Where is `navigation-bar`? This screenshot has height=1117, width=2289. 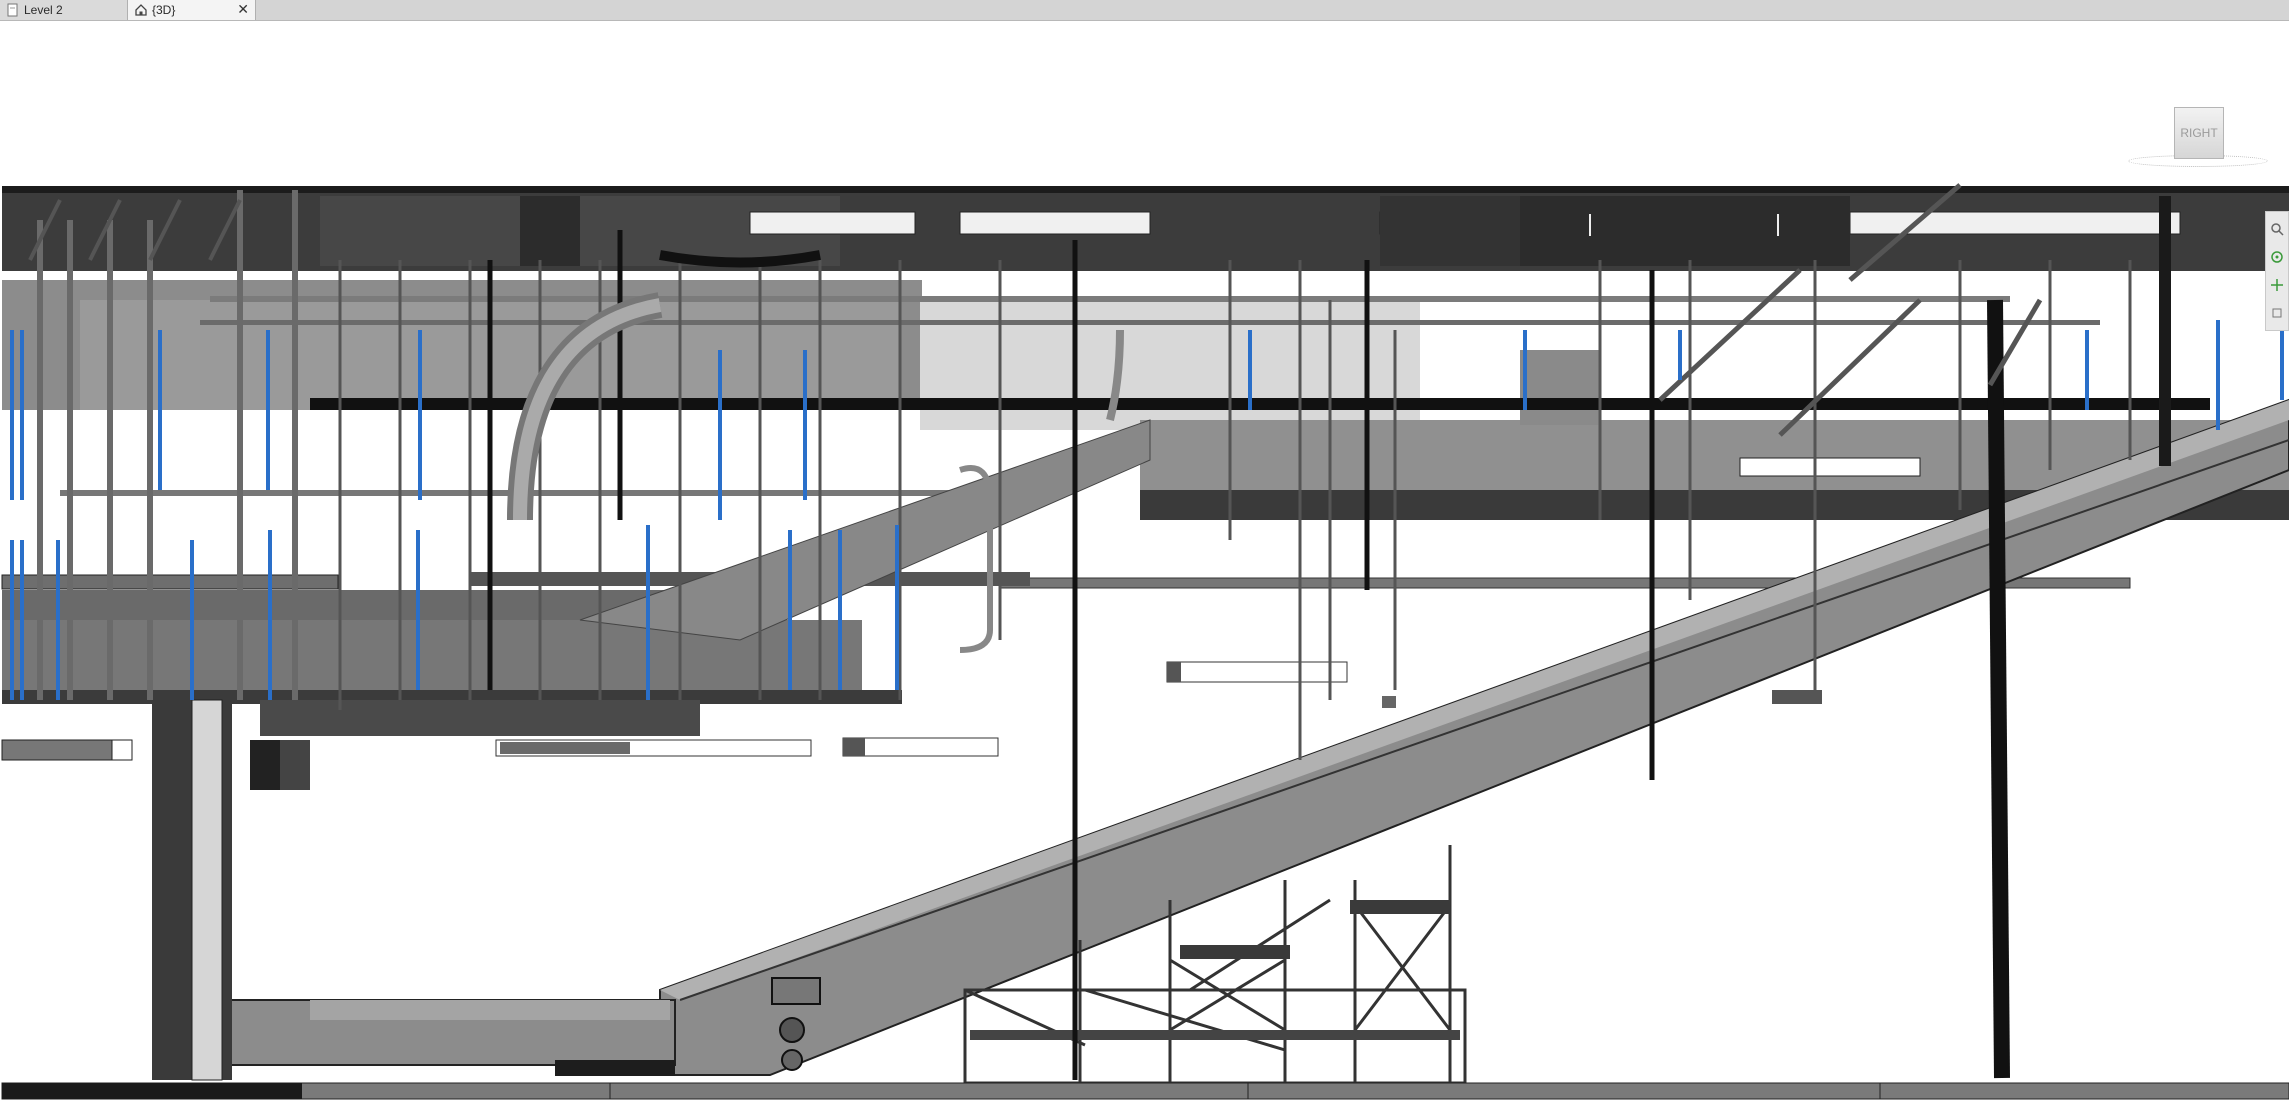 navigation-bar is located at coordinates (2277, 271).